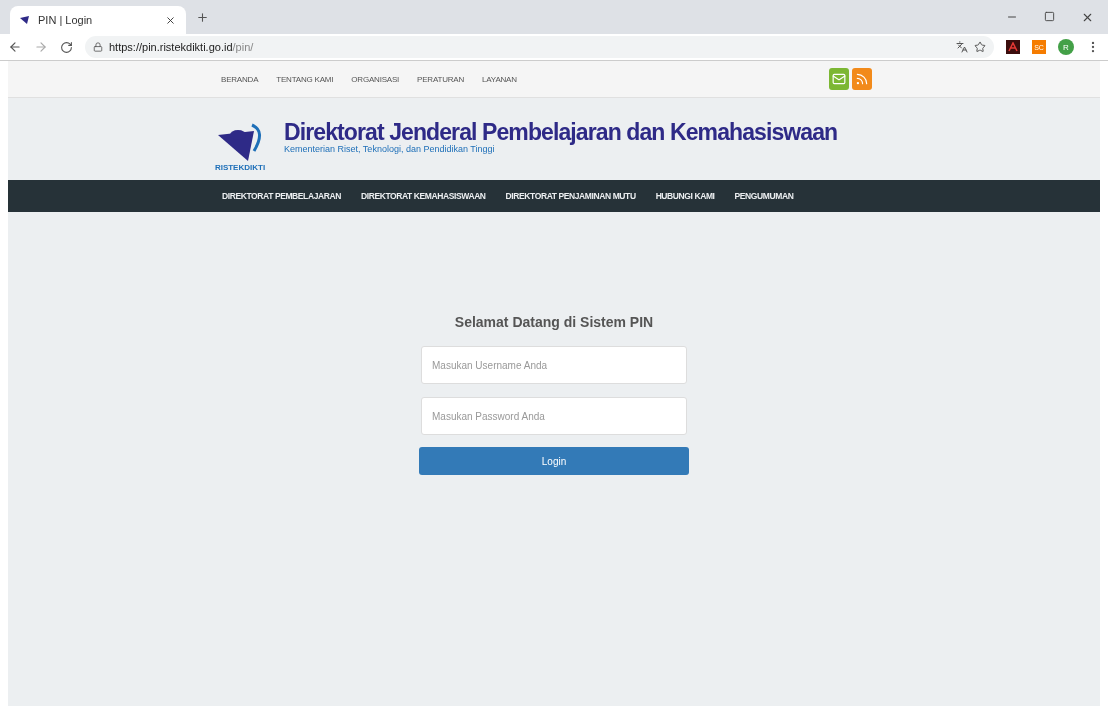  I want to click on input-field: Masukan Password Anda, so click(554, 416).